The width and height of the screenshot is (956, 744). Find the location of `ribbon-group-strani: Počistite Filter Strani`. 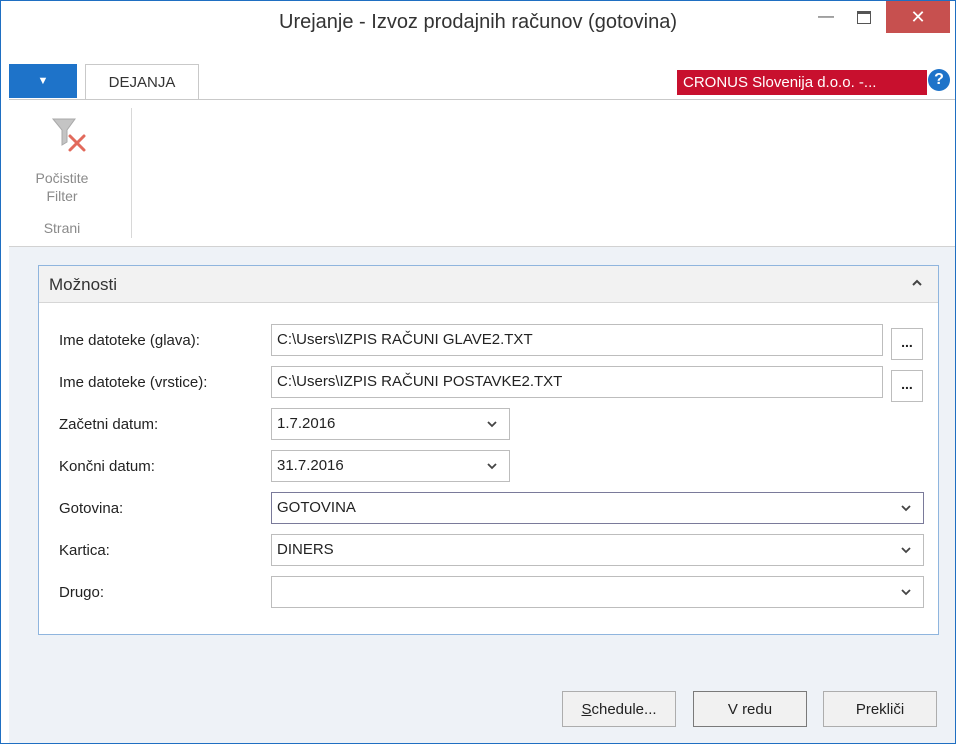

ribbon-group-strani: Počistite Filter Strani is located at coordinates (70, 173).